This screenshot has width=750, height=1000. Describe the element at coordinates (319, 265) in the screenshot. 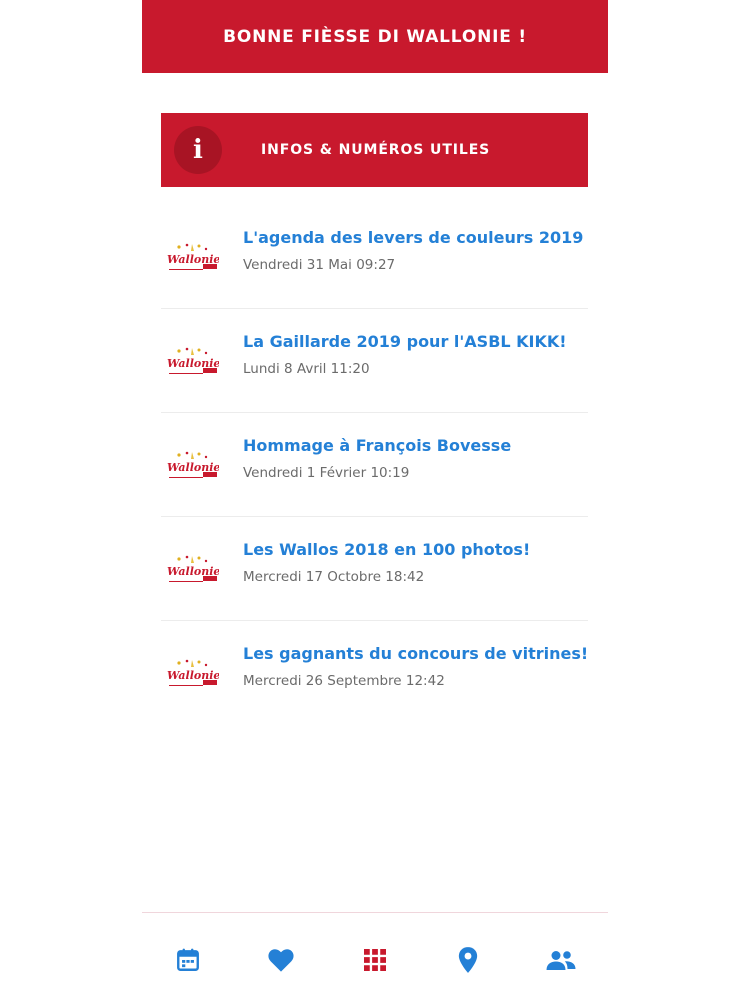

I see `news-date: Vendredi 31 Mai 09:27` at that location.